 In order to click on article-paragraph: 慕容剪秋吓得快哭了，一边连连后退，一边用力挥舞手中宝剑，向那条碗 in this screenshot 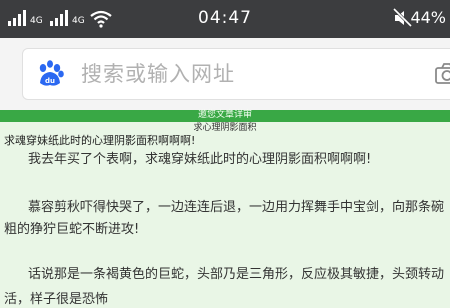, I will do `click(236, 208)`.